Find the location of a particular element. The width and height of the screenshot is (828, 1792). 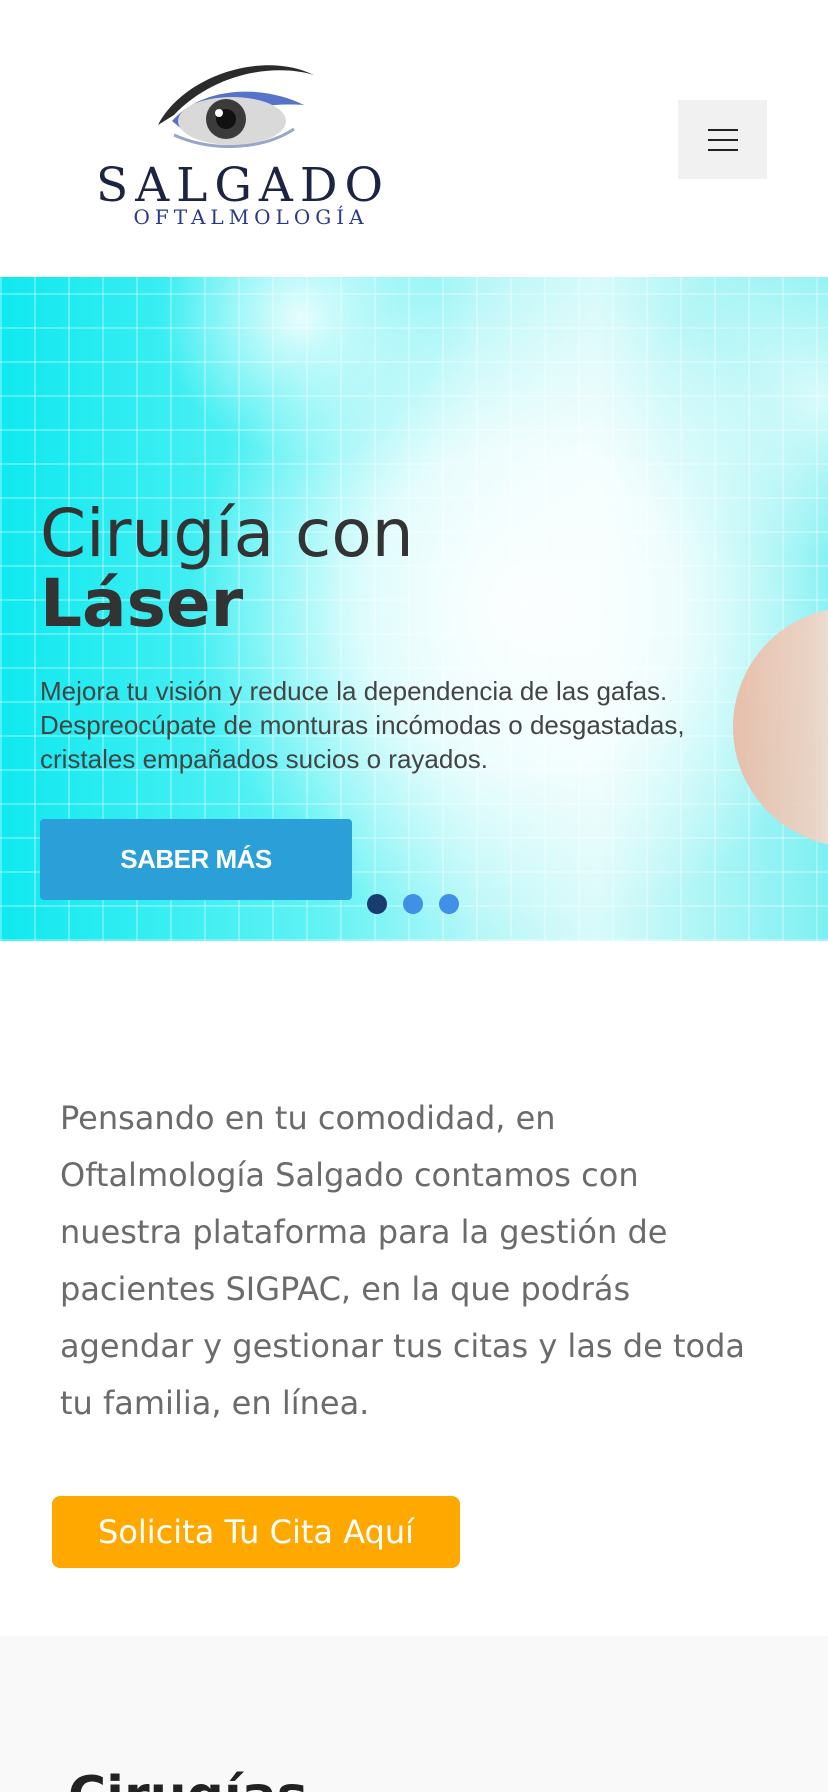

hero-title-line1: Cirugía con is located at coordinates (227, 533).